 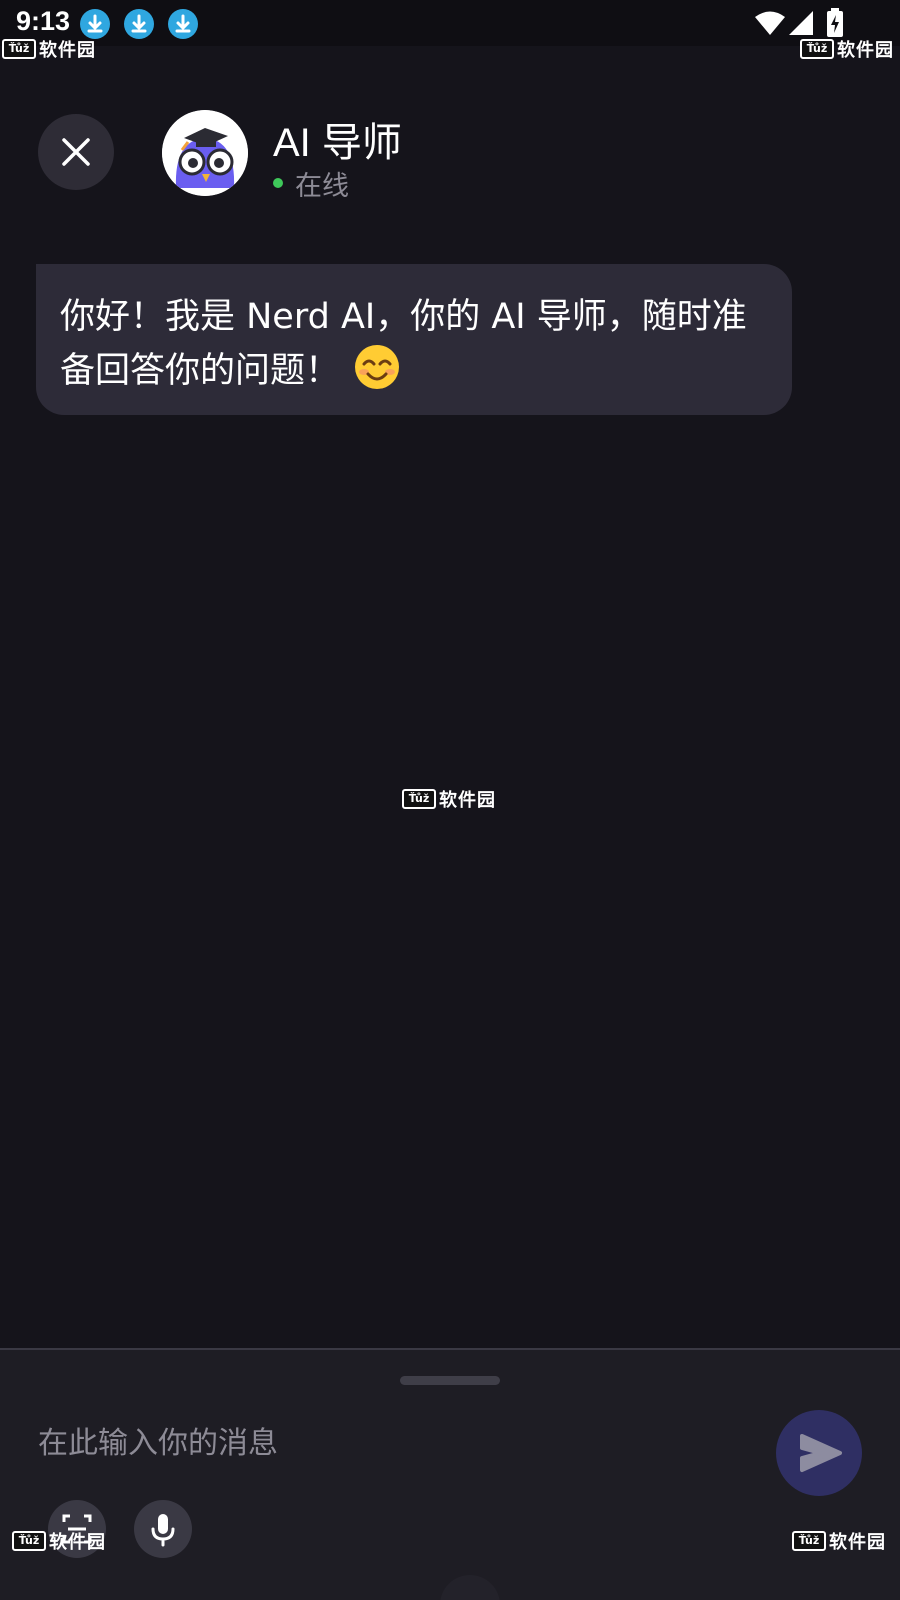 I want to click on avatar, so click(x=205, y=153).